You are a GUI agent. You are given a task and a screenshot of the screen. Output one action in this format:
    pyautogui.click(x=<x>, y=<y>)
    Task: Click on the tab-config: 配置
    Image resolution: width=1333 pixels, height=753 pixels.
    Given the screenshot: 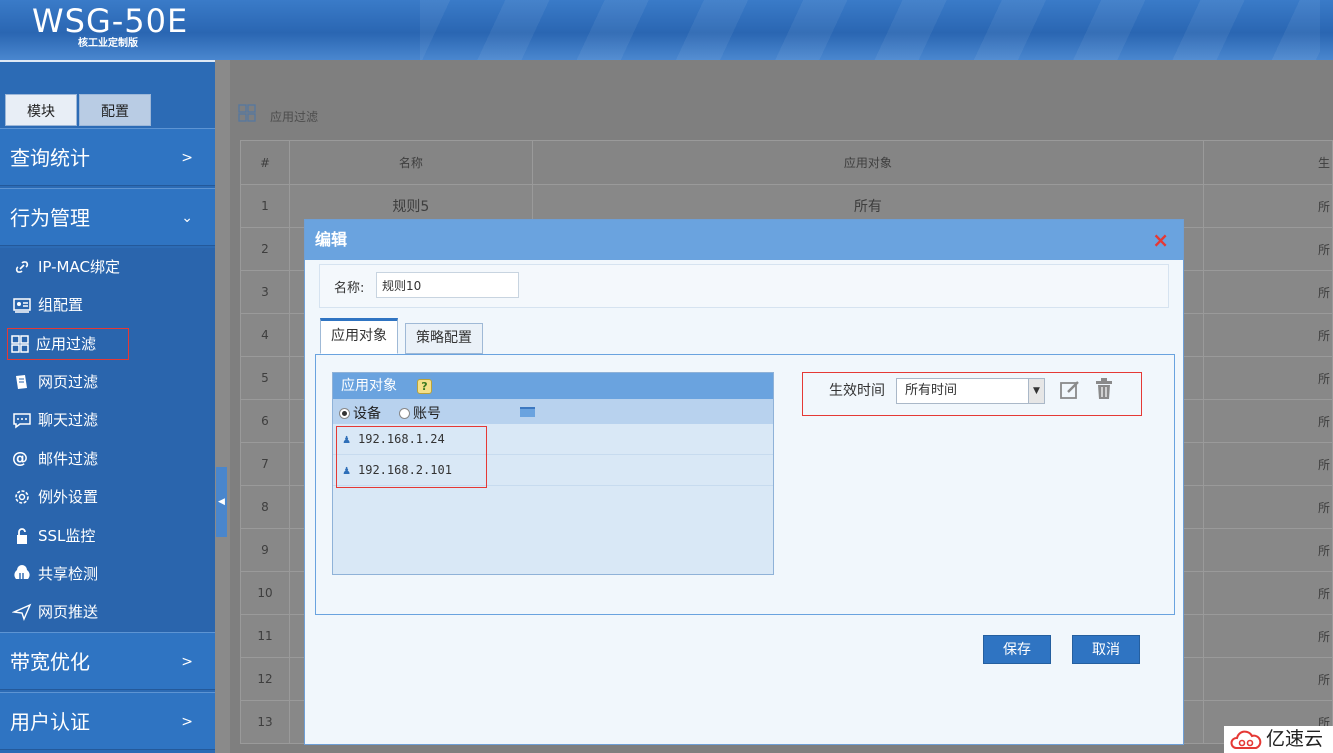 What is the action you would take?
    pyautogui.click(x=115, y=110)
    